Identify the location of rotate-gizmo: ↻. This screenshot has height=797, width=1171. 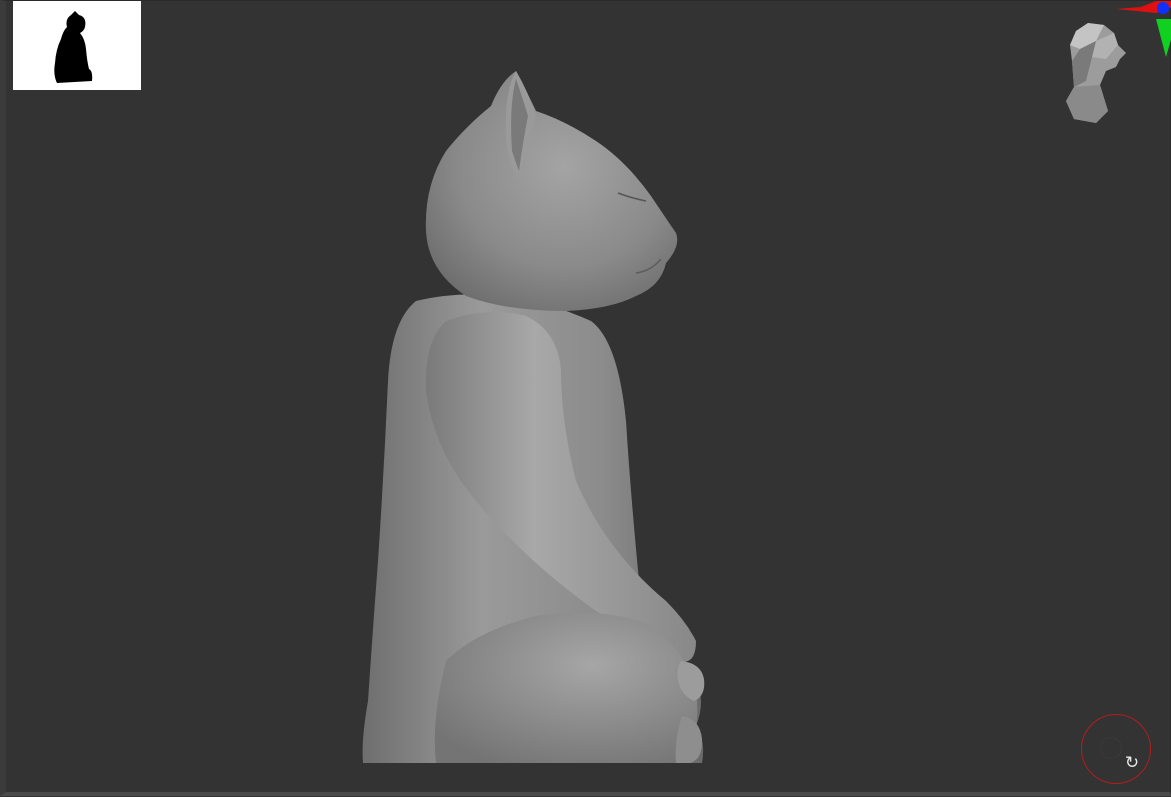
(1116, 749).